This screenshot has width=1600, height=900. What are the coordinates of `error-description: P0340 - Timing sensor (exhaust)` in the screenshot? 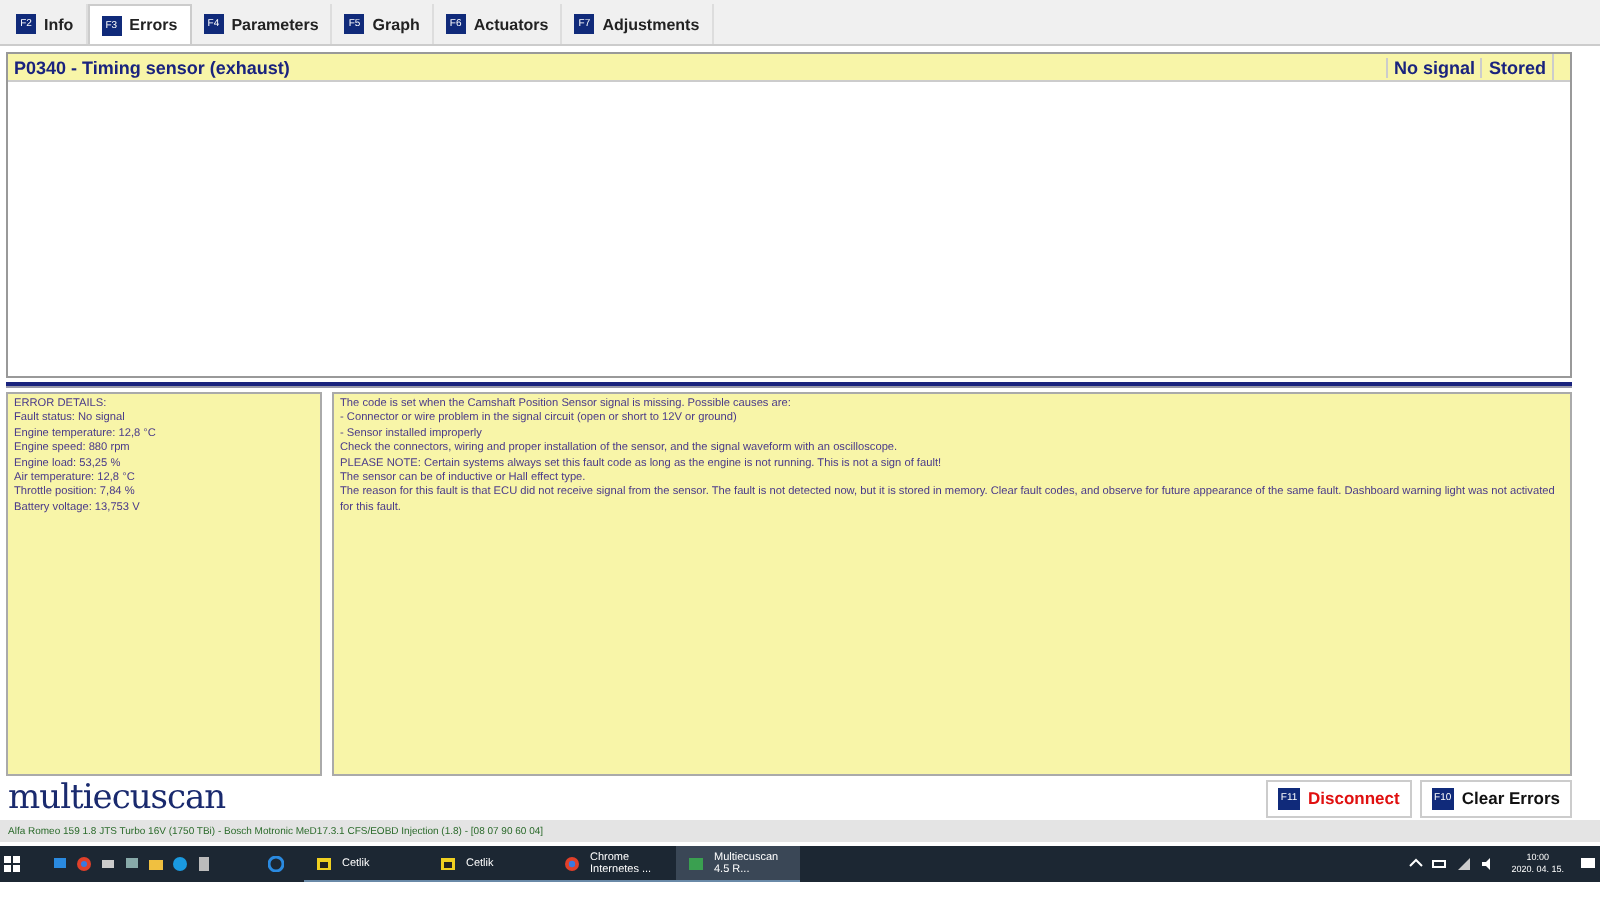 It's located at (152, 67).